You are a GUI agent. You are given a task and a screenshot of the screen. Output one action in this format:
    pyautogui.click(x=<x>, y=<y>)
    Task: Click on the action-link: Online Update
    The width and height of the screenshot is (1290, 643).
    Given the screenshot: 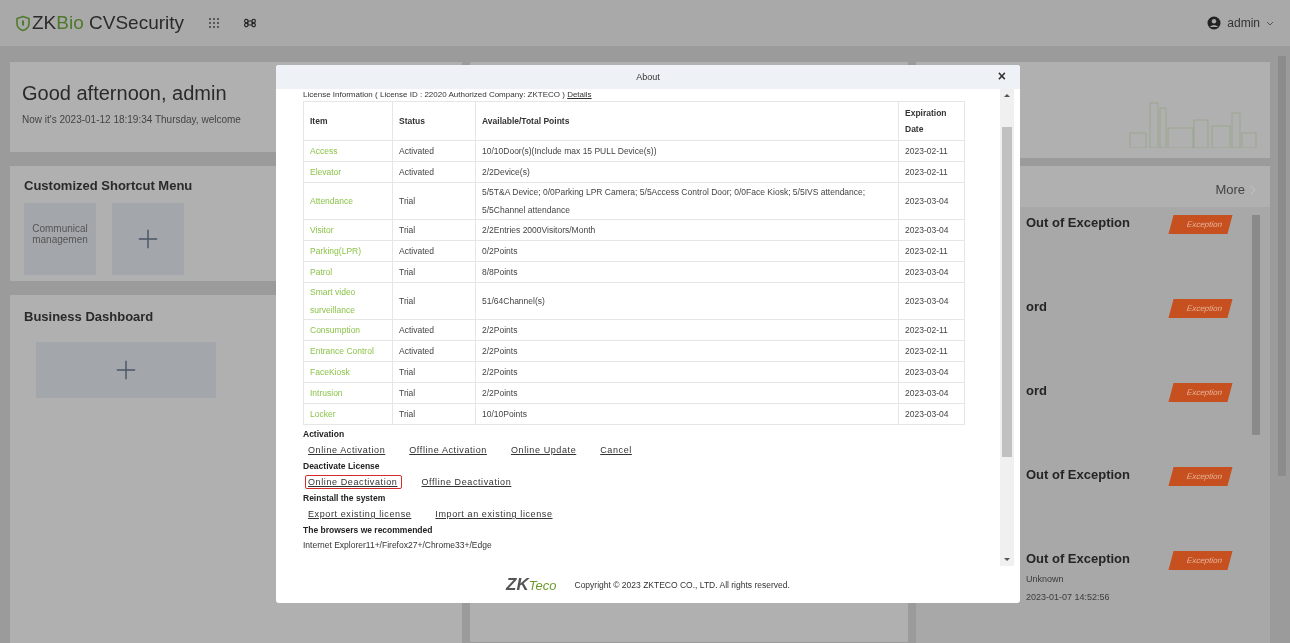 What is the action you would take?
    pyautogui.click(x=544, y=450)
    